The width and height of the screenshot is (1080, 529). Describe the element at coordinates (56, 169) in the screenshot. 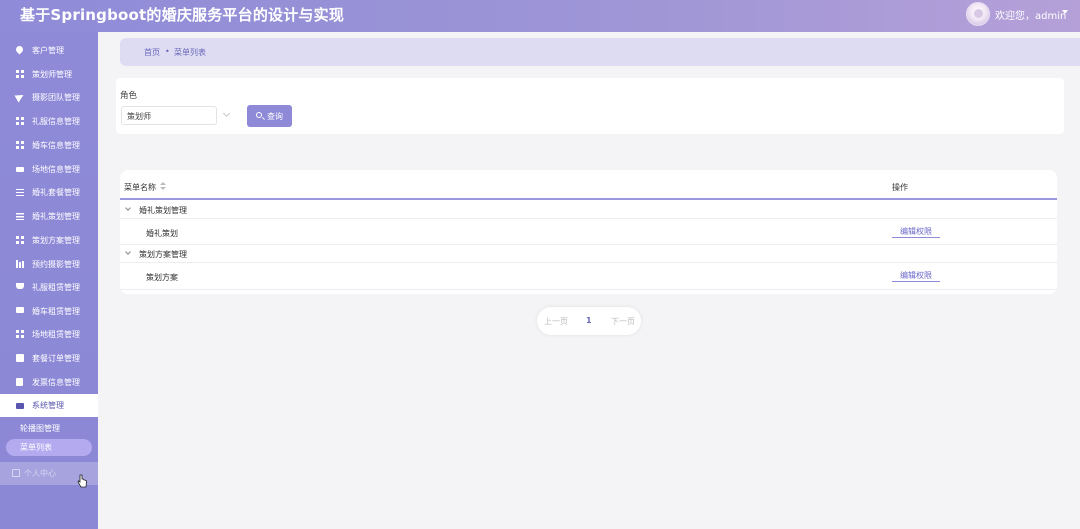

I see `sidebar-item-label: 场地信息管理` at that location.